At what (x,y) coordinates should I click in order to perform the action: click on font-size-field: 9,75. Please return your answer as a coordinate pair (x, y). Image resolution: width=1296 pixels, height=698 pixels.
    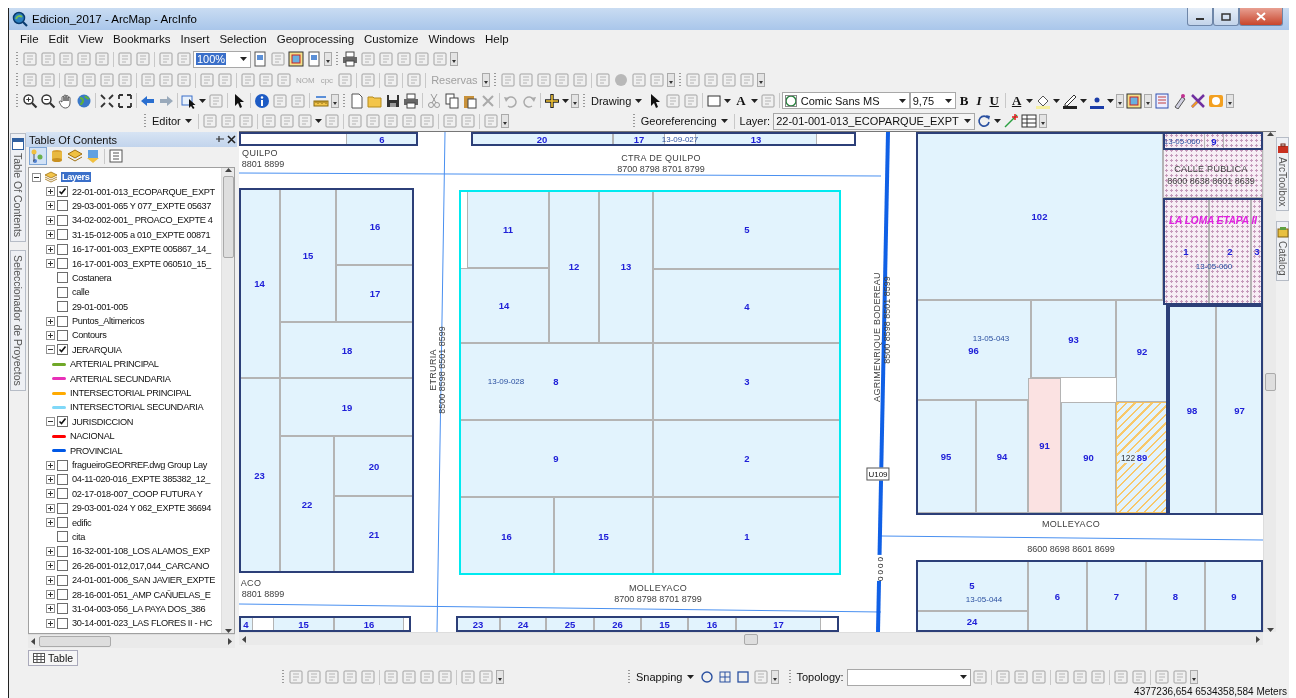
    Looking at the image, I should click on (932, 100).